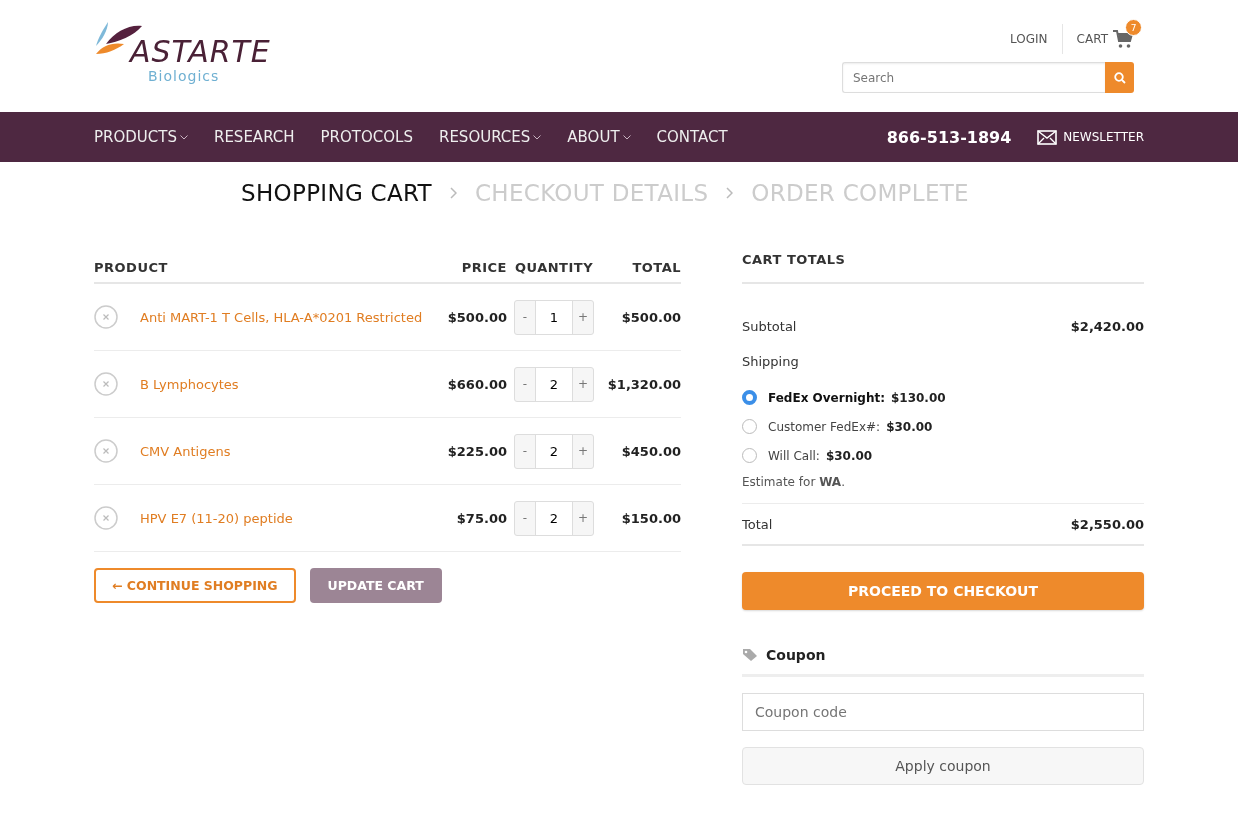 This screenshot has width=1238, height=825. Describe the element at coordinates (1036, 39) in the screenshot. I see `login-link: LOGIN` at that location.